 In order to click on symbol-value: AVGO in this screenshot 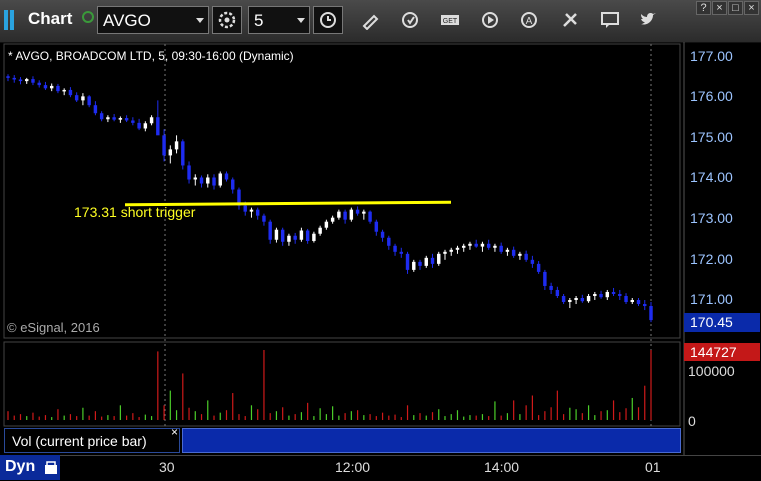, I will do `click(127, 20)`.